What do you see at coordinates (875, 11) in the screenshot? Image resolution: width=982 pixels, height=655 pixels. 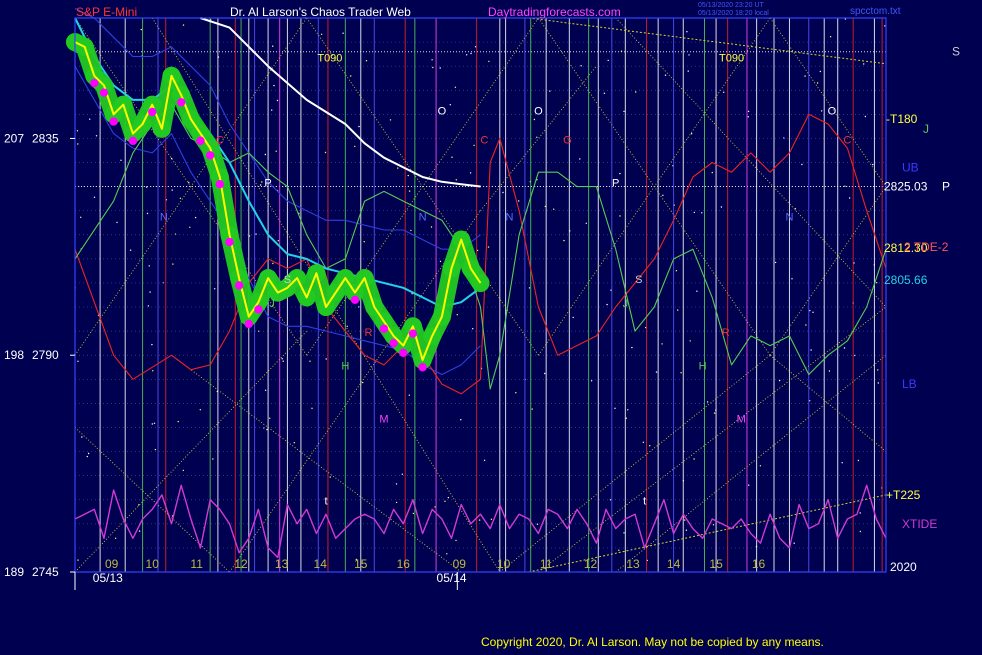 I see `data-file-name: spcctom.txt` at bounding box center [875, 11].